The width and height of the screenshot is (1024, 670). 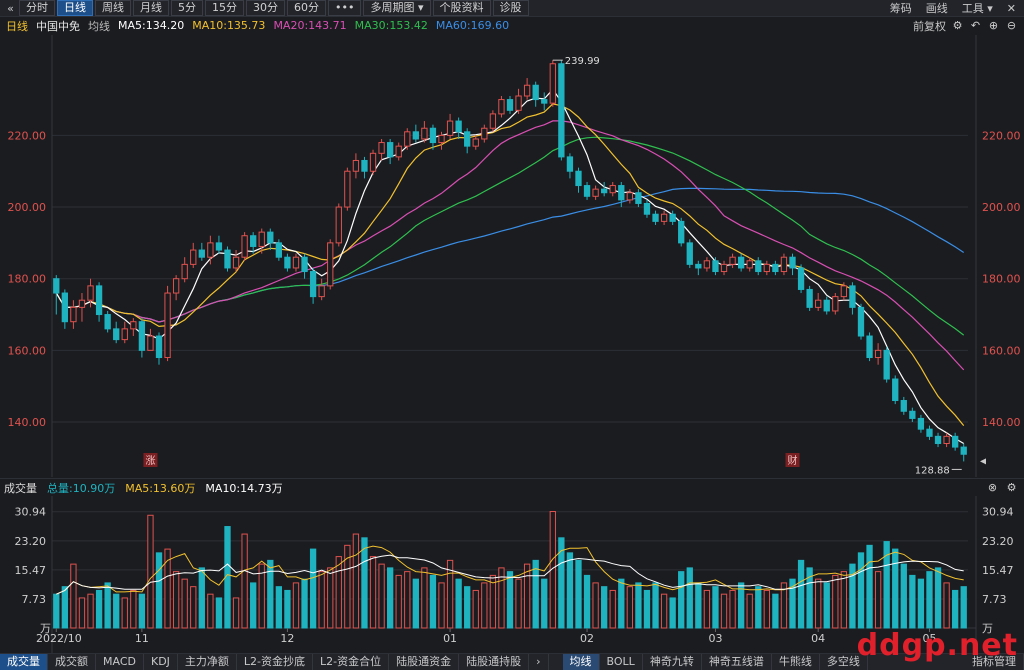 What do you see at coordinates (993, 25) in the screenshot?
I see `zoom-in-icon: ⊕` at bounding box center [993, 25].